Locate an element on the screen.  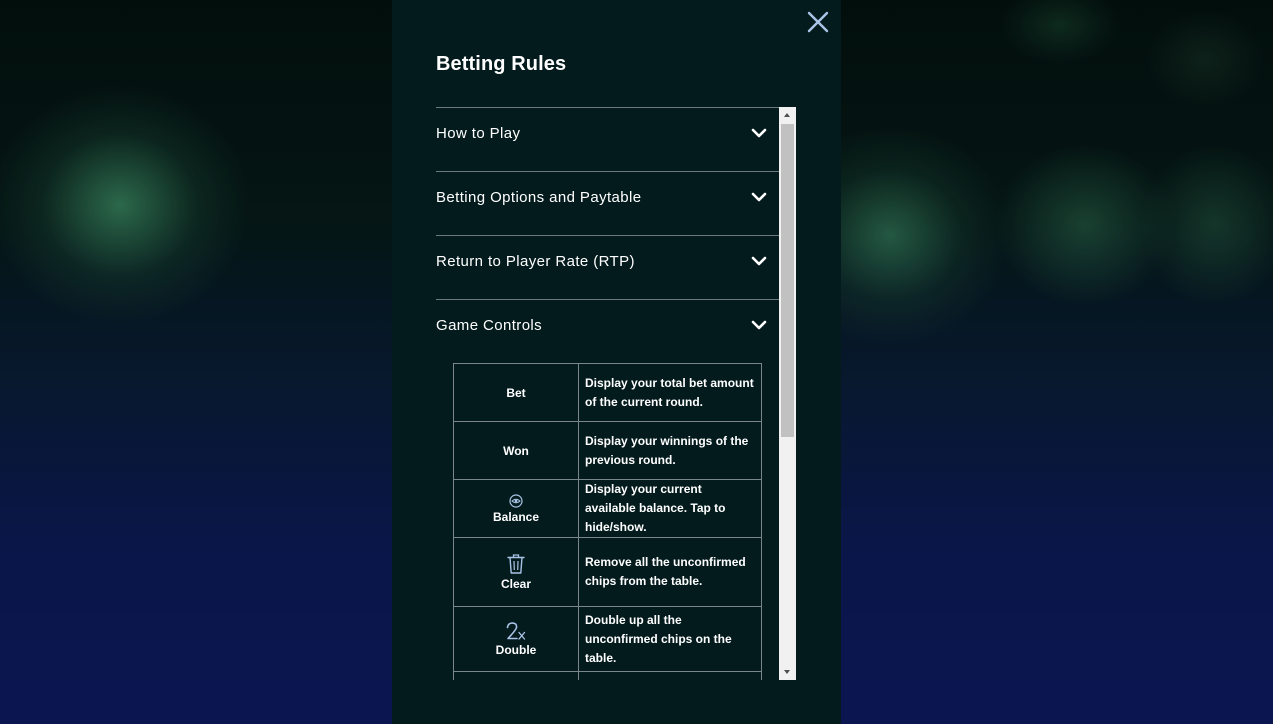
section-rtp: Return to Player Rate (RTP) is located at coordinates (607, 267).